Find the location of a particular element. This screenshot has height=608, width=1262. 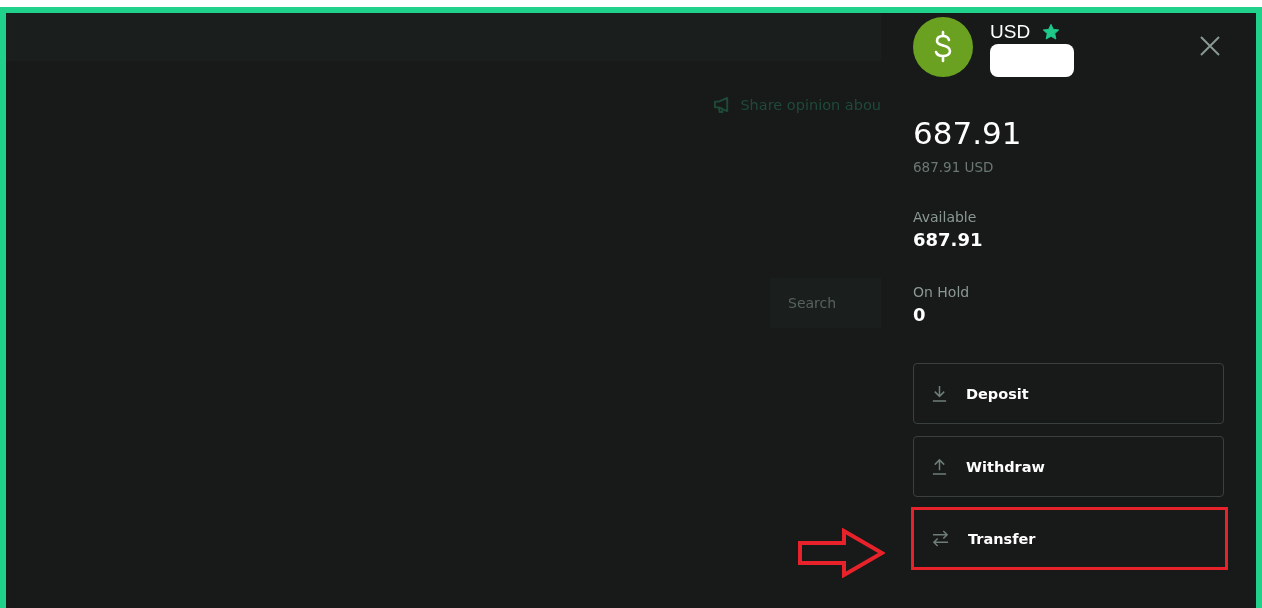

close-icon is located at coordinates (1210, 46).